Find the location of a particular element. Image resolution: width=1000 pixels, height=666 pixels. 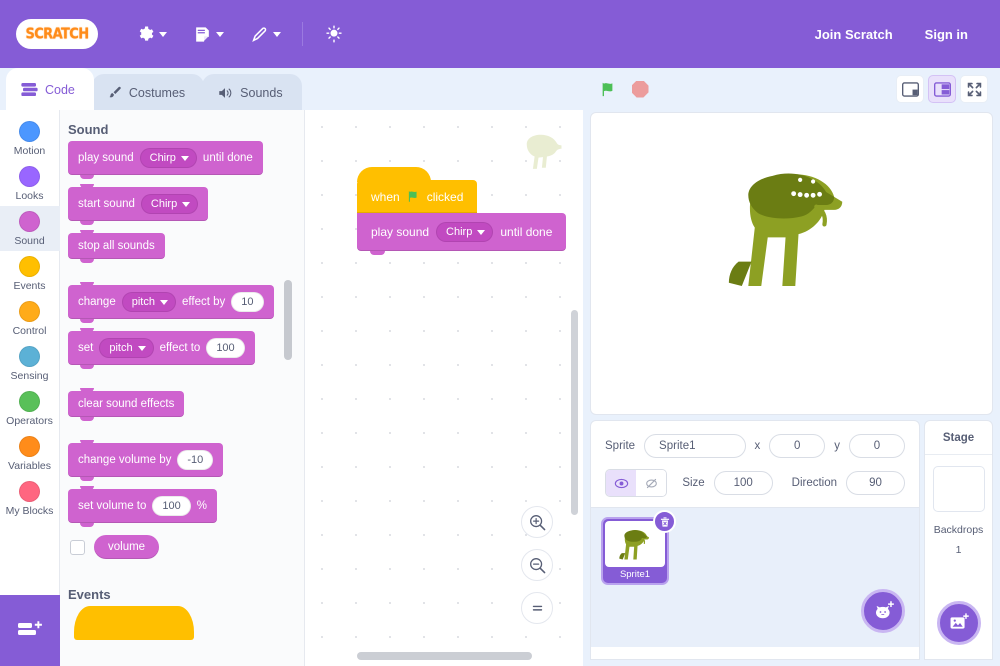

block-number-input: -10 is located at coordinates (195, 460).